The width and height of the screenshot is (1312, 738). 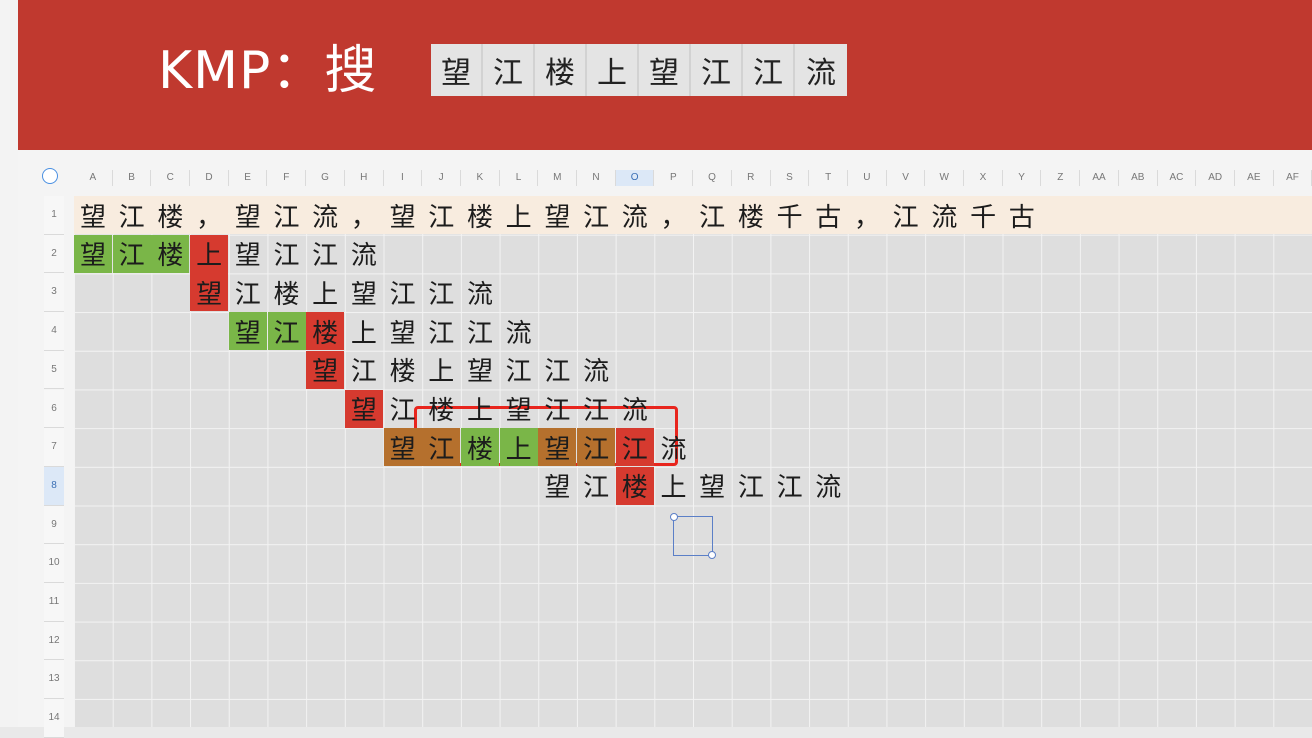 I want to click on row-header: 11, so click(x=54, y=602).